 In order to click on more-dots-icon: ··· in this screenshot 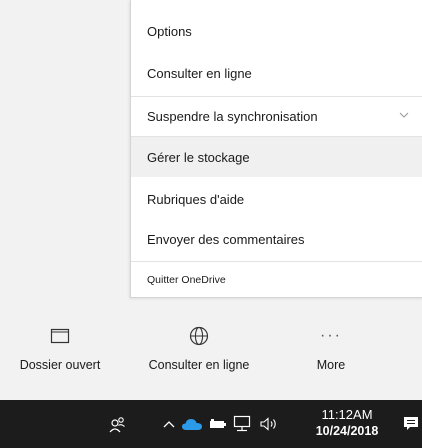, I will do `click(331, 335)`.